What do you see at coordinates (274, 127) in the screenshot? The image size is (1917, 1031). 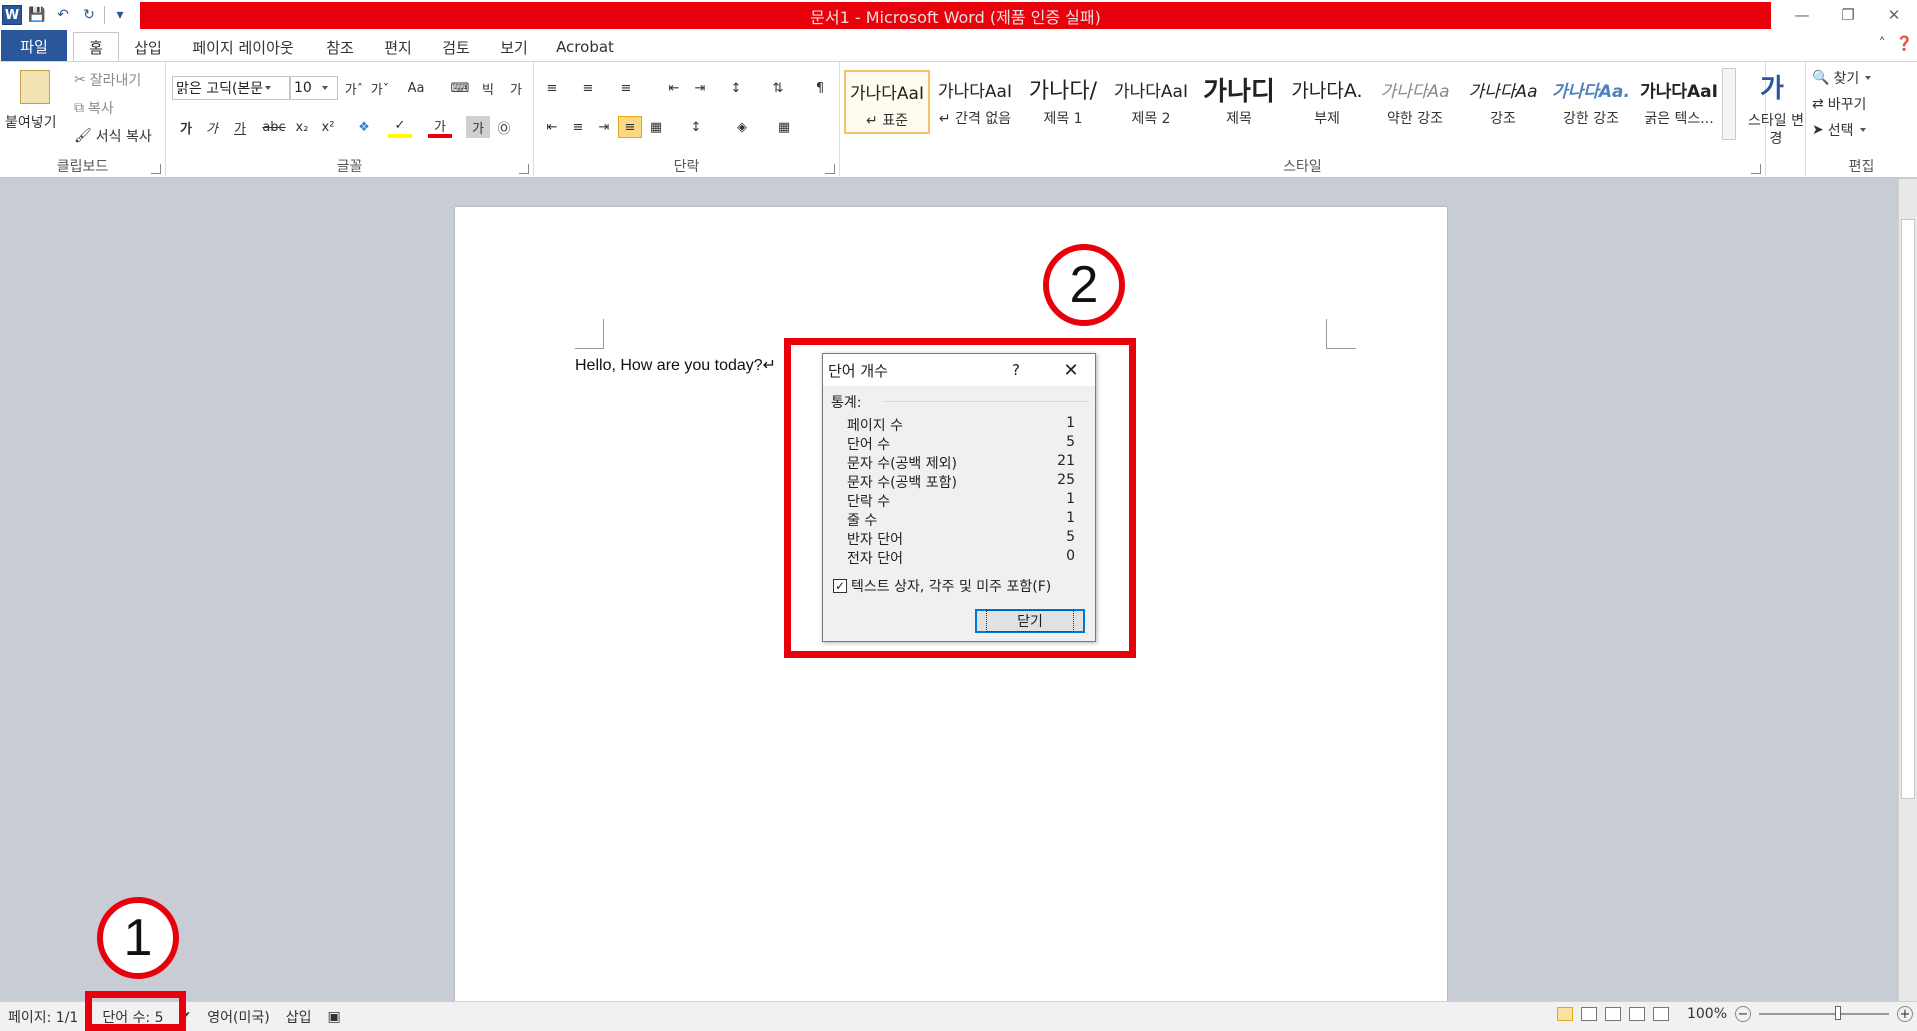 I see `strikethrough-icon: abc` at bounding box center [274, 127].